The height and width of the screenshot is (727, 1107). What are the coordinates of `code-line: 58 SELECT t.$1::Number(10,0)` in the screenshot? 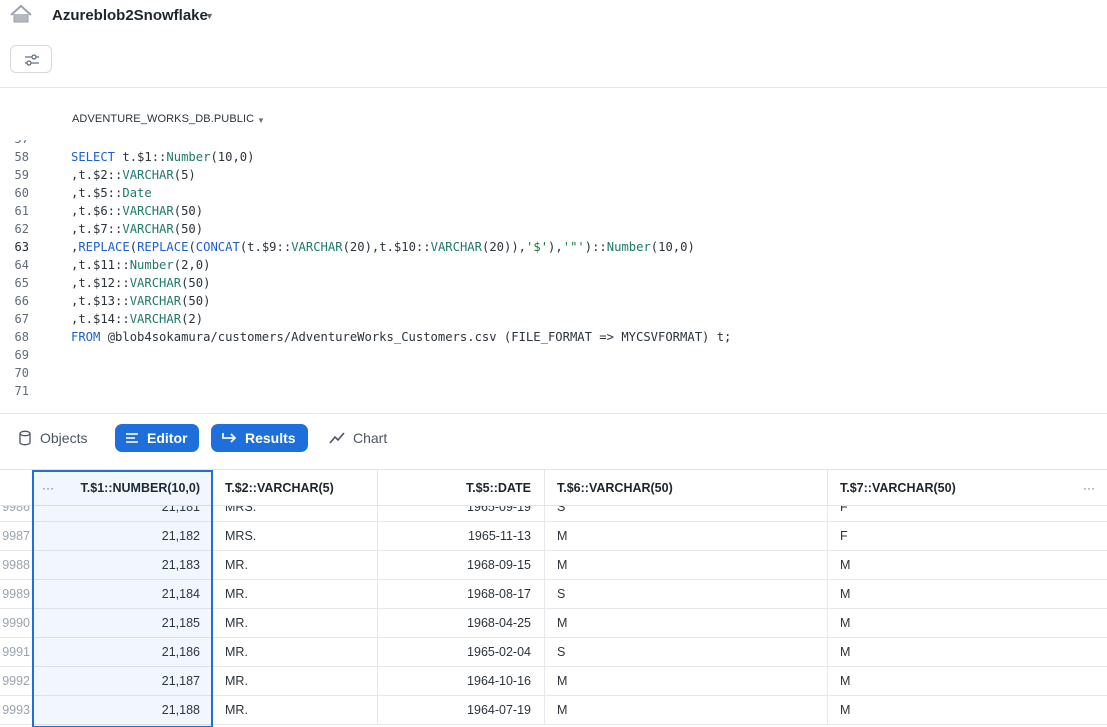 It's located at (553, 157).